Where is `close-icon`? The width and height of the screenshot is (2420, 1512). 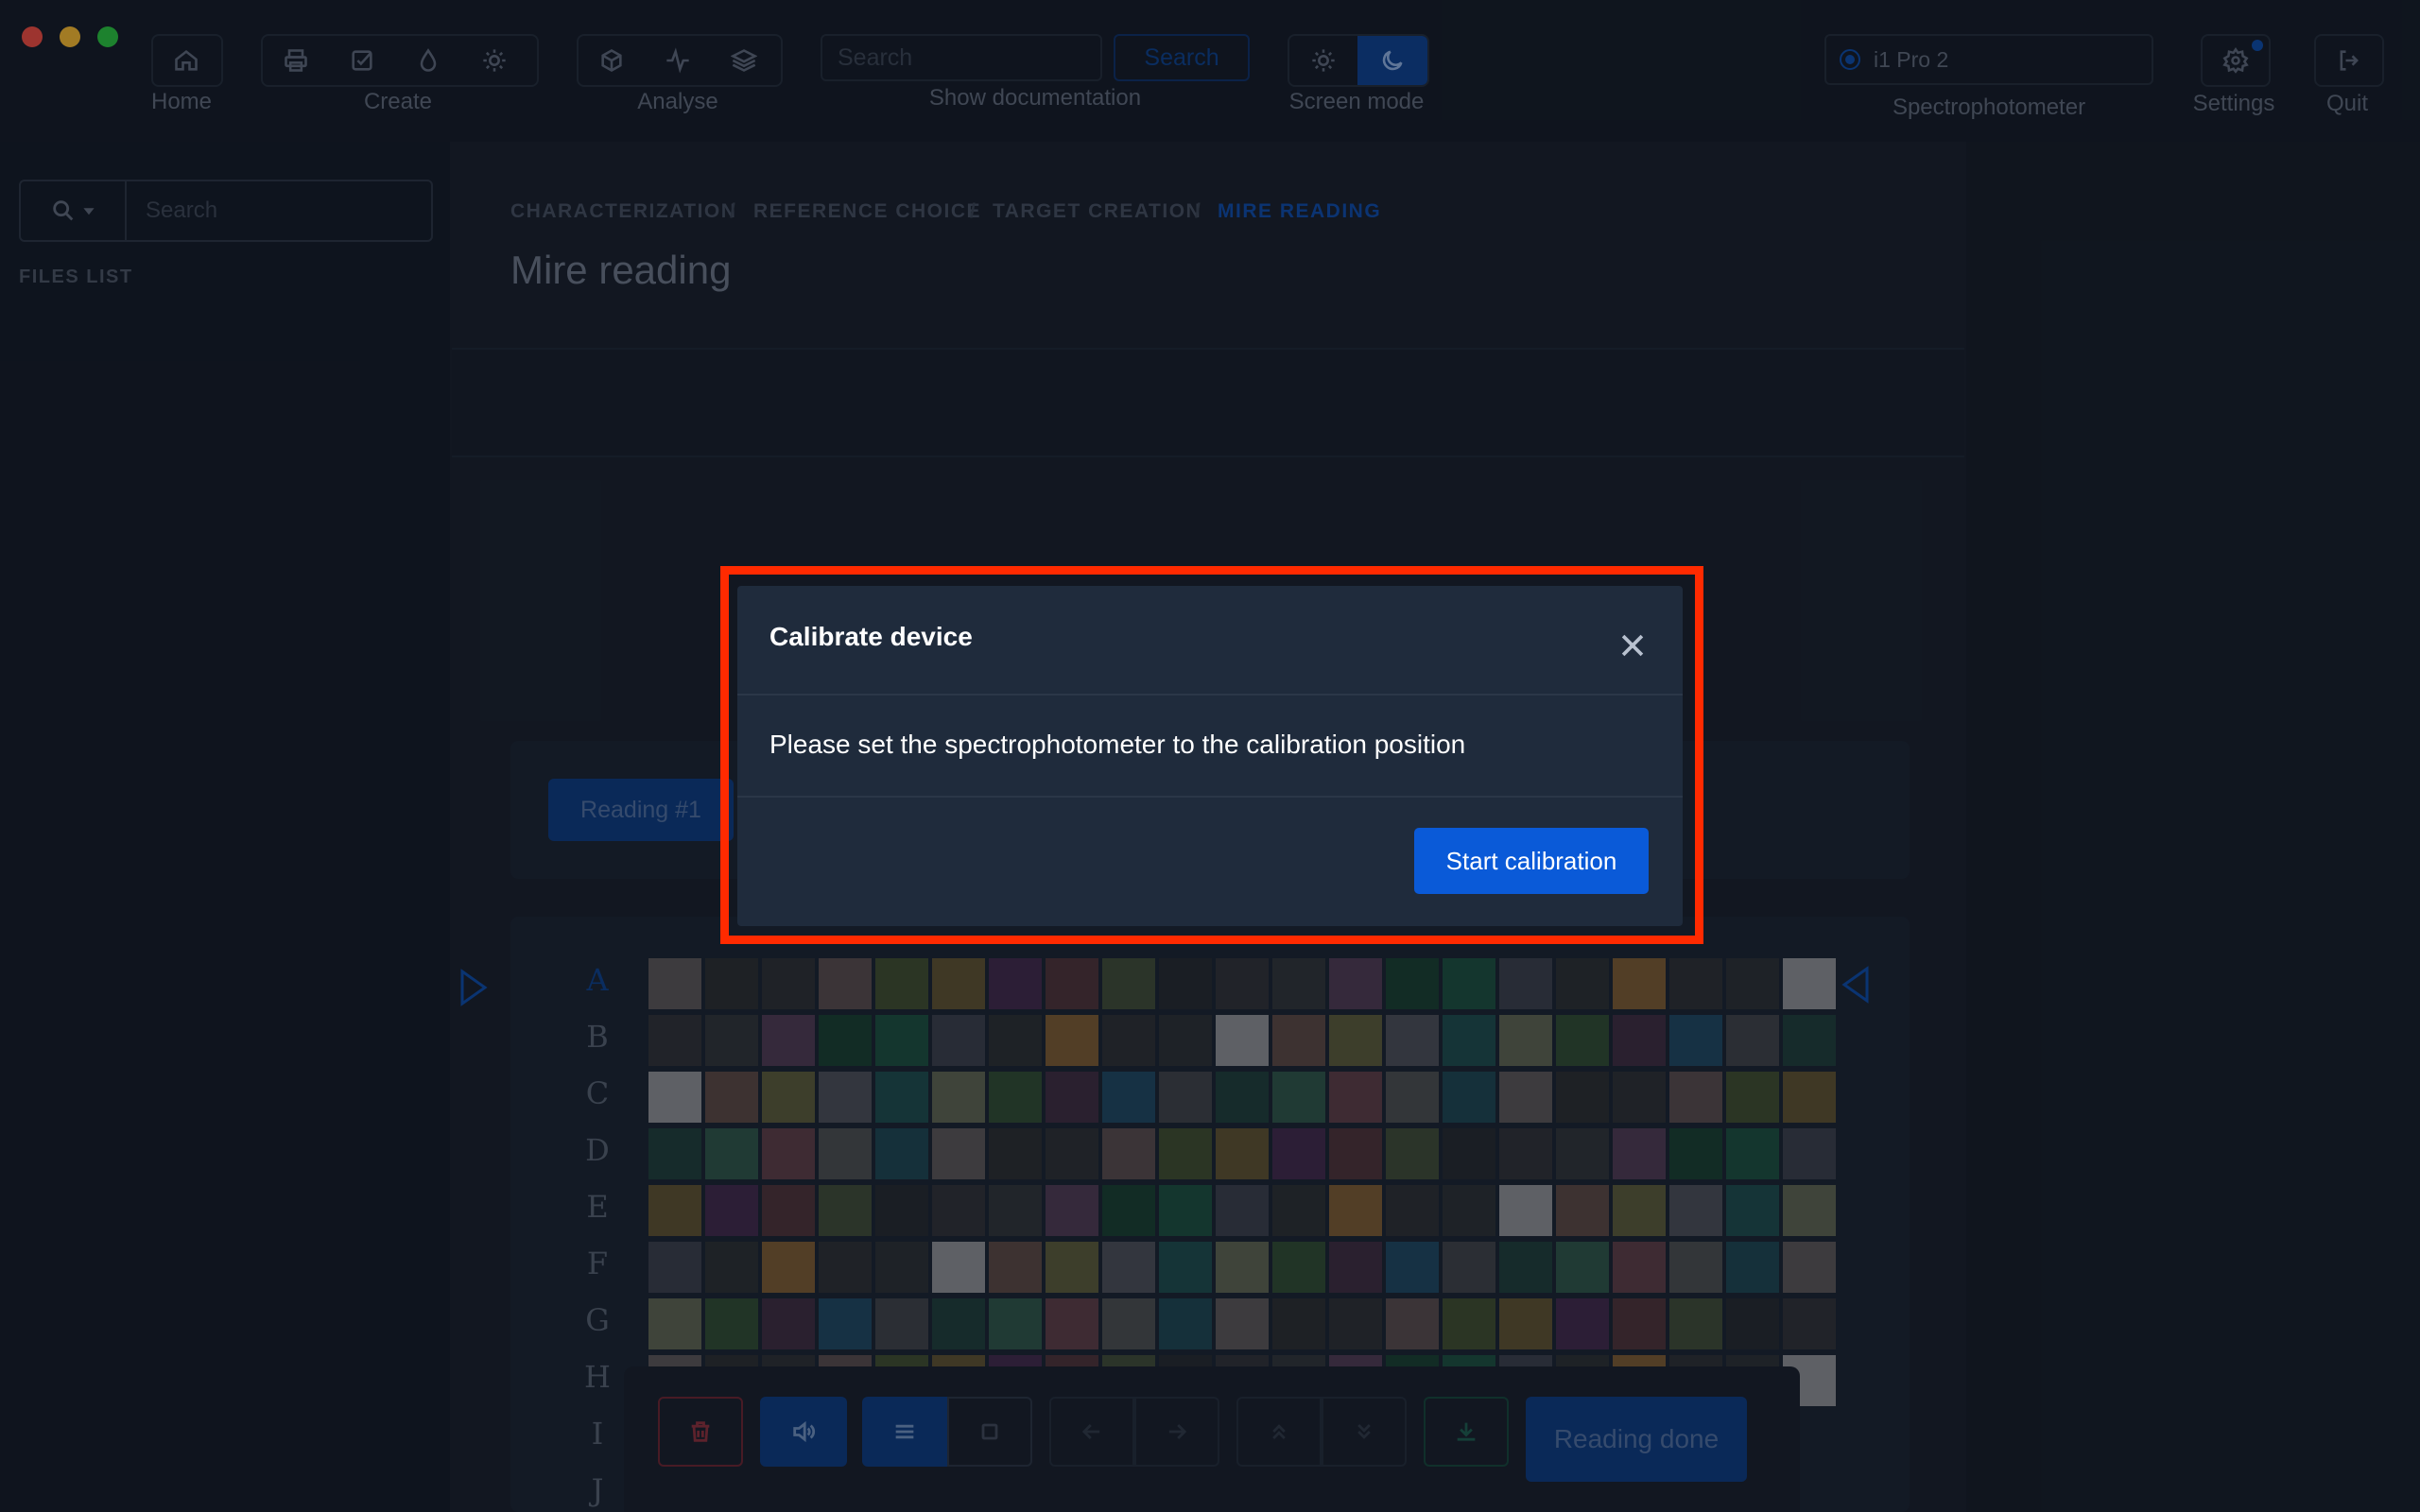
close-icon is located at coordinates (1632, 645).